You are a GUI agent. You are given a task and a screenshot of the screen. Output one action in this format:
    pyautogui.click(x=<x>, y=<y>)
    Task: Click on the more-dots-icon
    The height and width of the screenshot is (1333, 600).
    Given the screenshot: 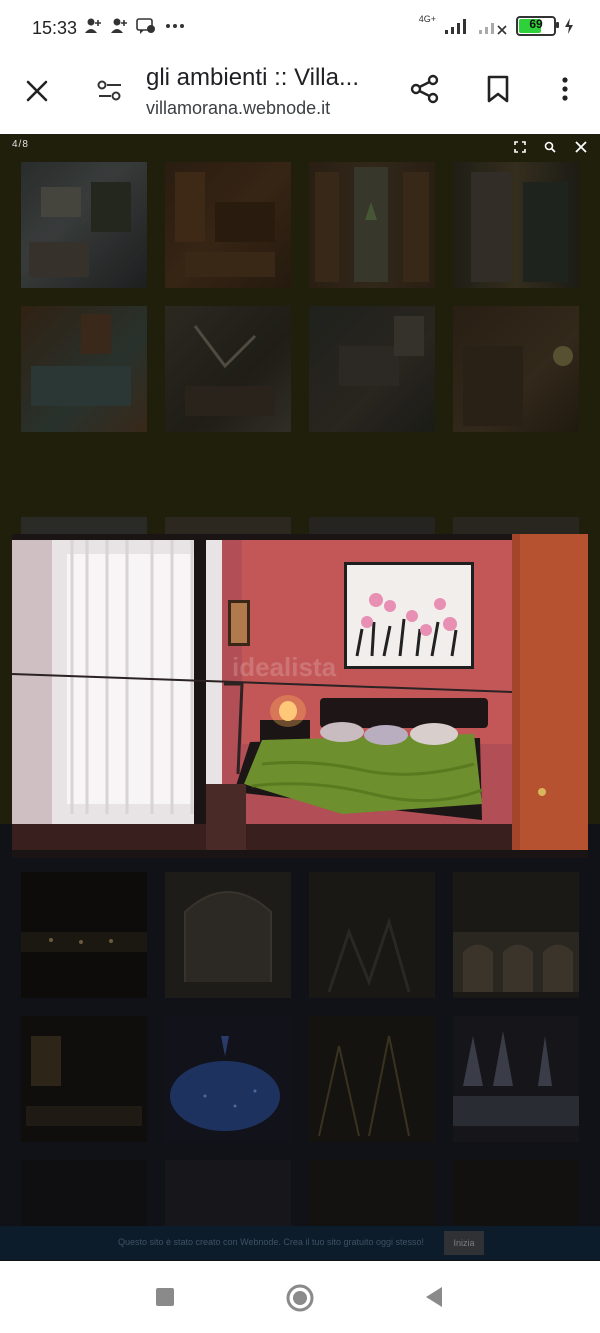 What is the action you would take?
    pyautogui.click(x=175, y=26)
    